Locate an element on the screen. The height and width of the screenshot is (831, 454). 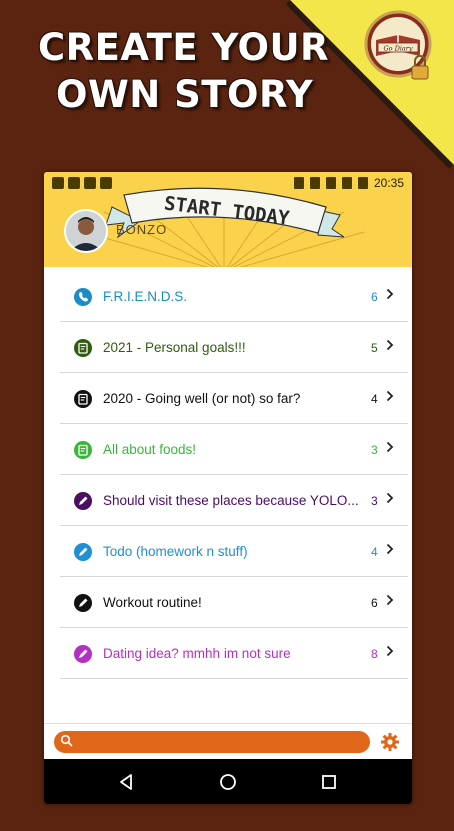
search-bar is located at coordinates (212, 742).